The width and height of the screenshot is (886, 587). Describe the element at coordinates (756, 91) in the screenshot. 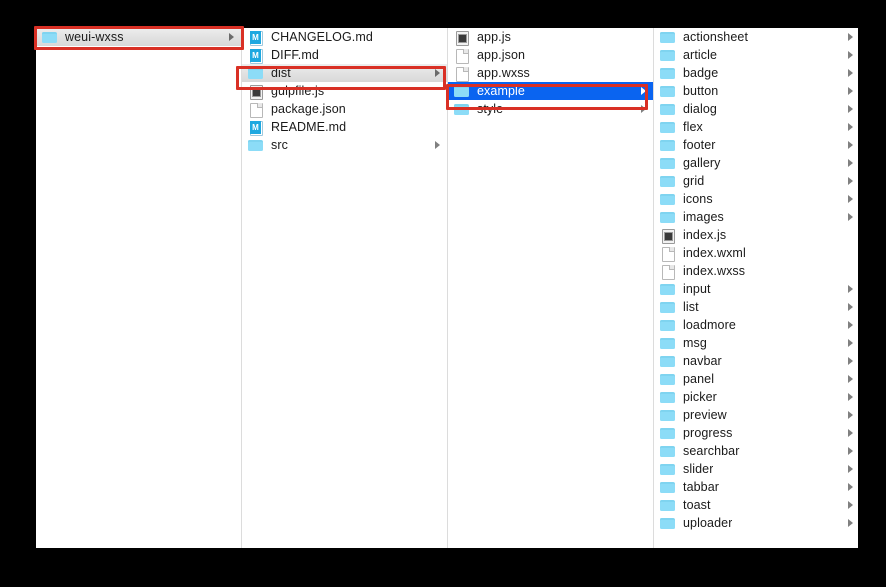

I see `file-row: button` at that location.